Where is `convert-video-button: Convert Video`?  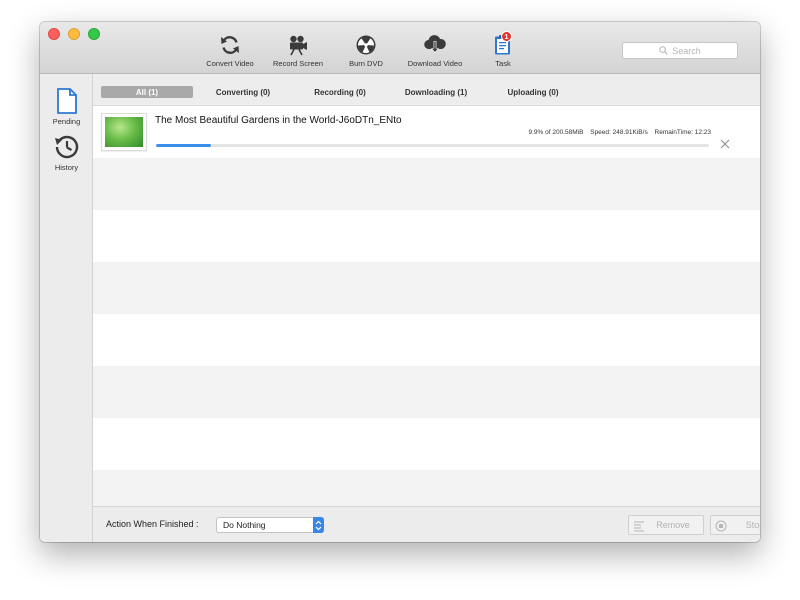 convert-video-button: Convert Video is located at coordinates (230, 52).